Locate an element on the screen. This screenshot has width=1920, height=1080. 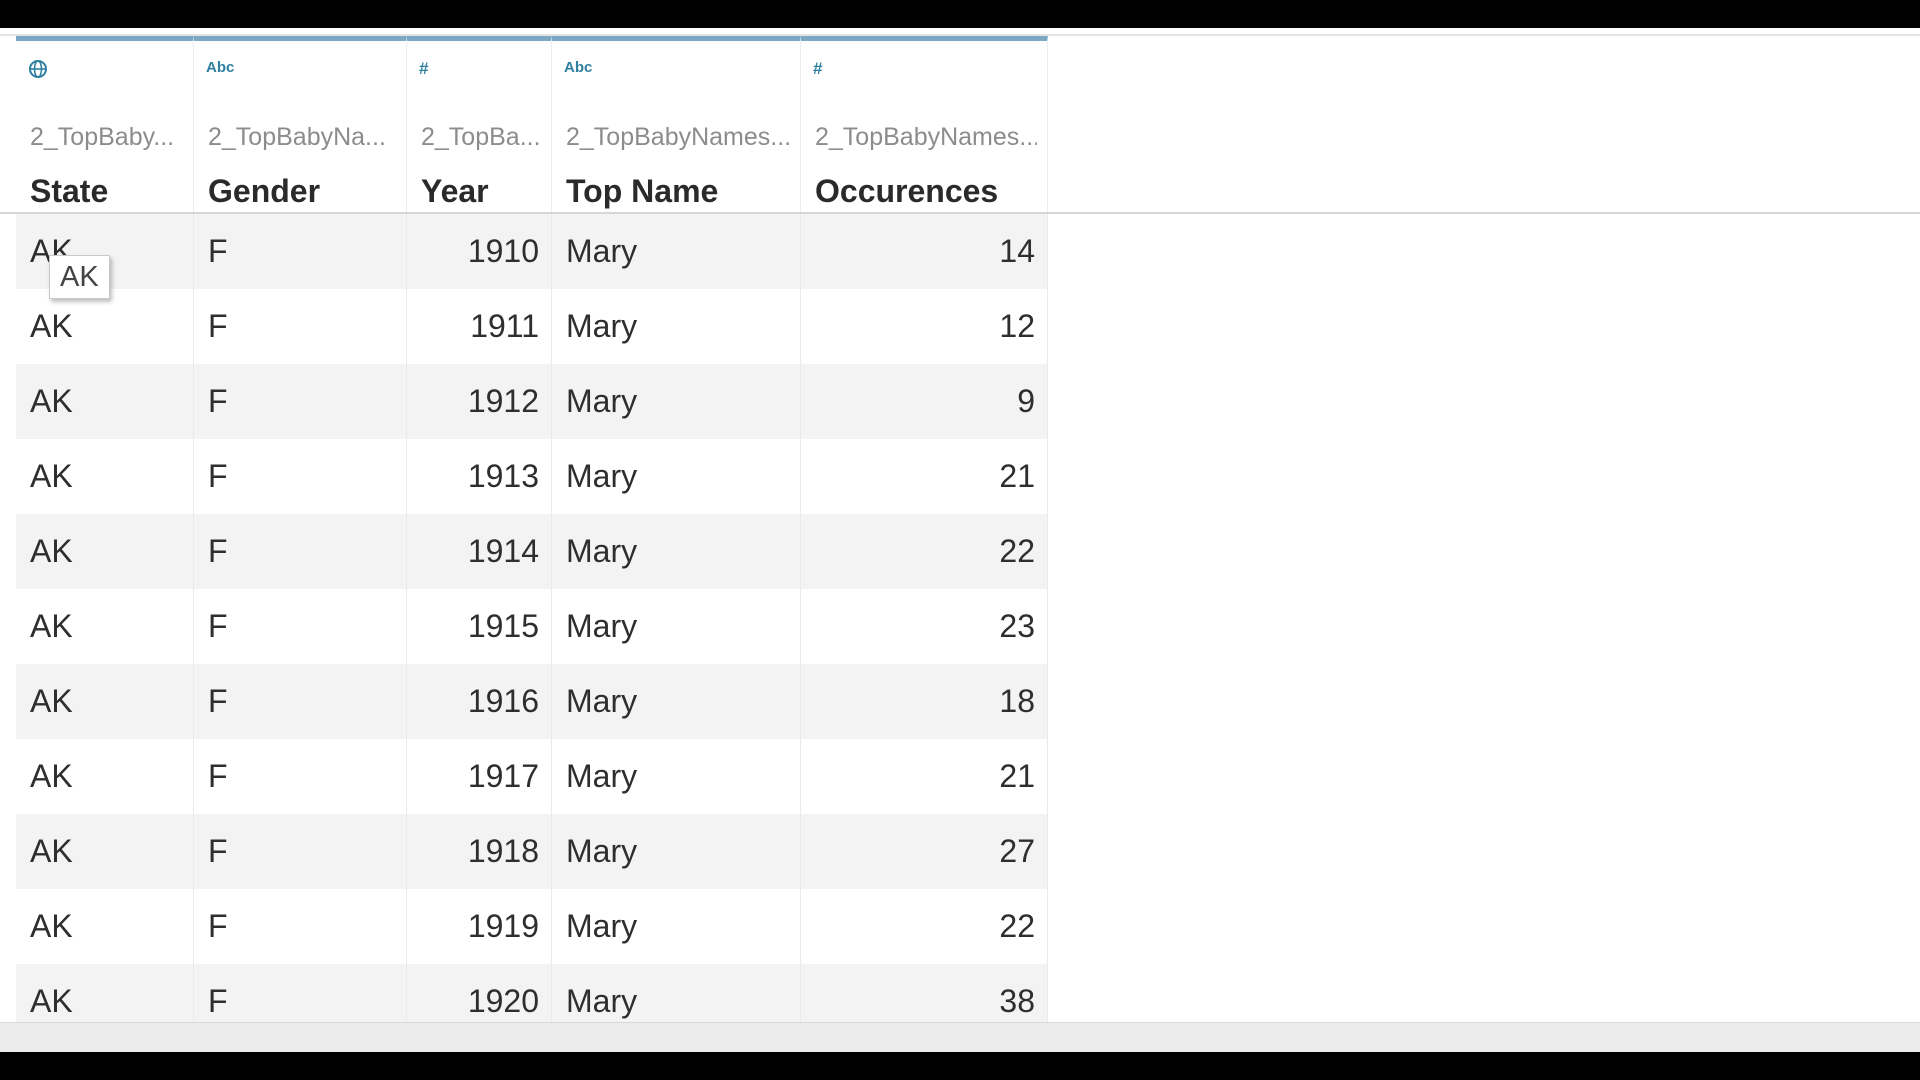
column-title: Year is located at coordinates (455, 191).